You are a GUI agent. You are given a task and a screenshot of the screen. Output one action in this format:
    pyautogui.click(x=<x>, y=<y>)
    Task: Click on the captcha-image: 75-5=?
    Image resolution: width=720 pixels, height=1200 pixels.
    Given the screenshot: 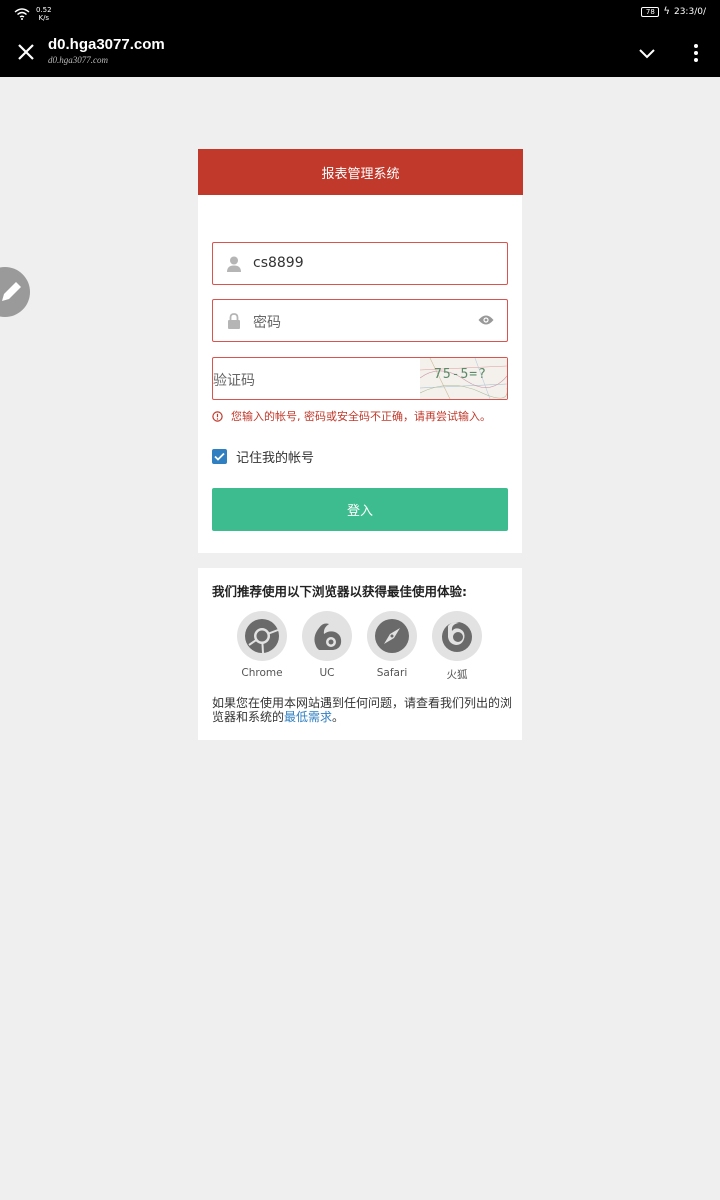 What is the action you would take?
    pyautogui.click(x=463, y=378)
    